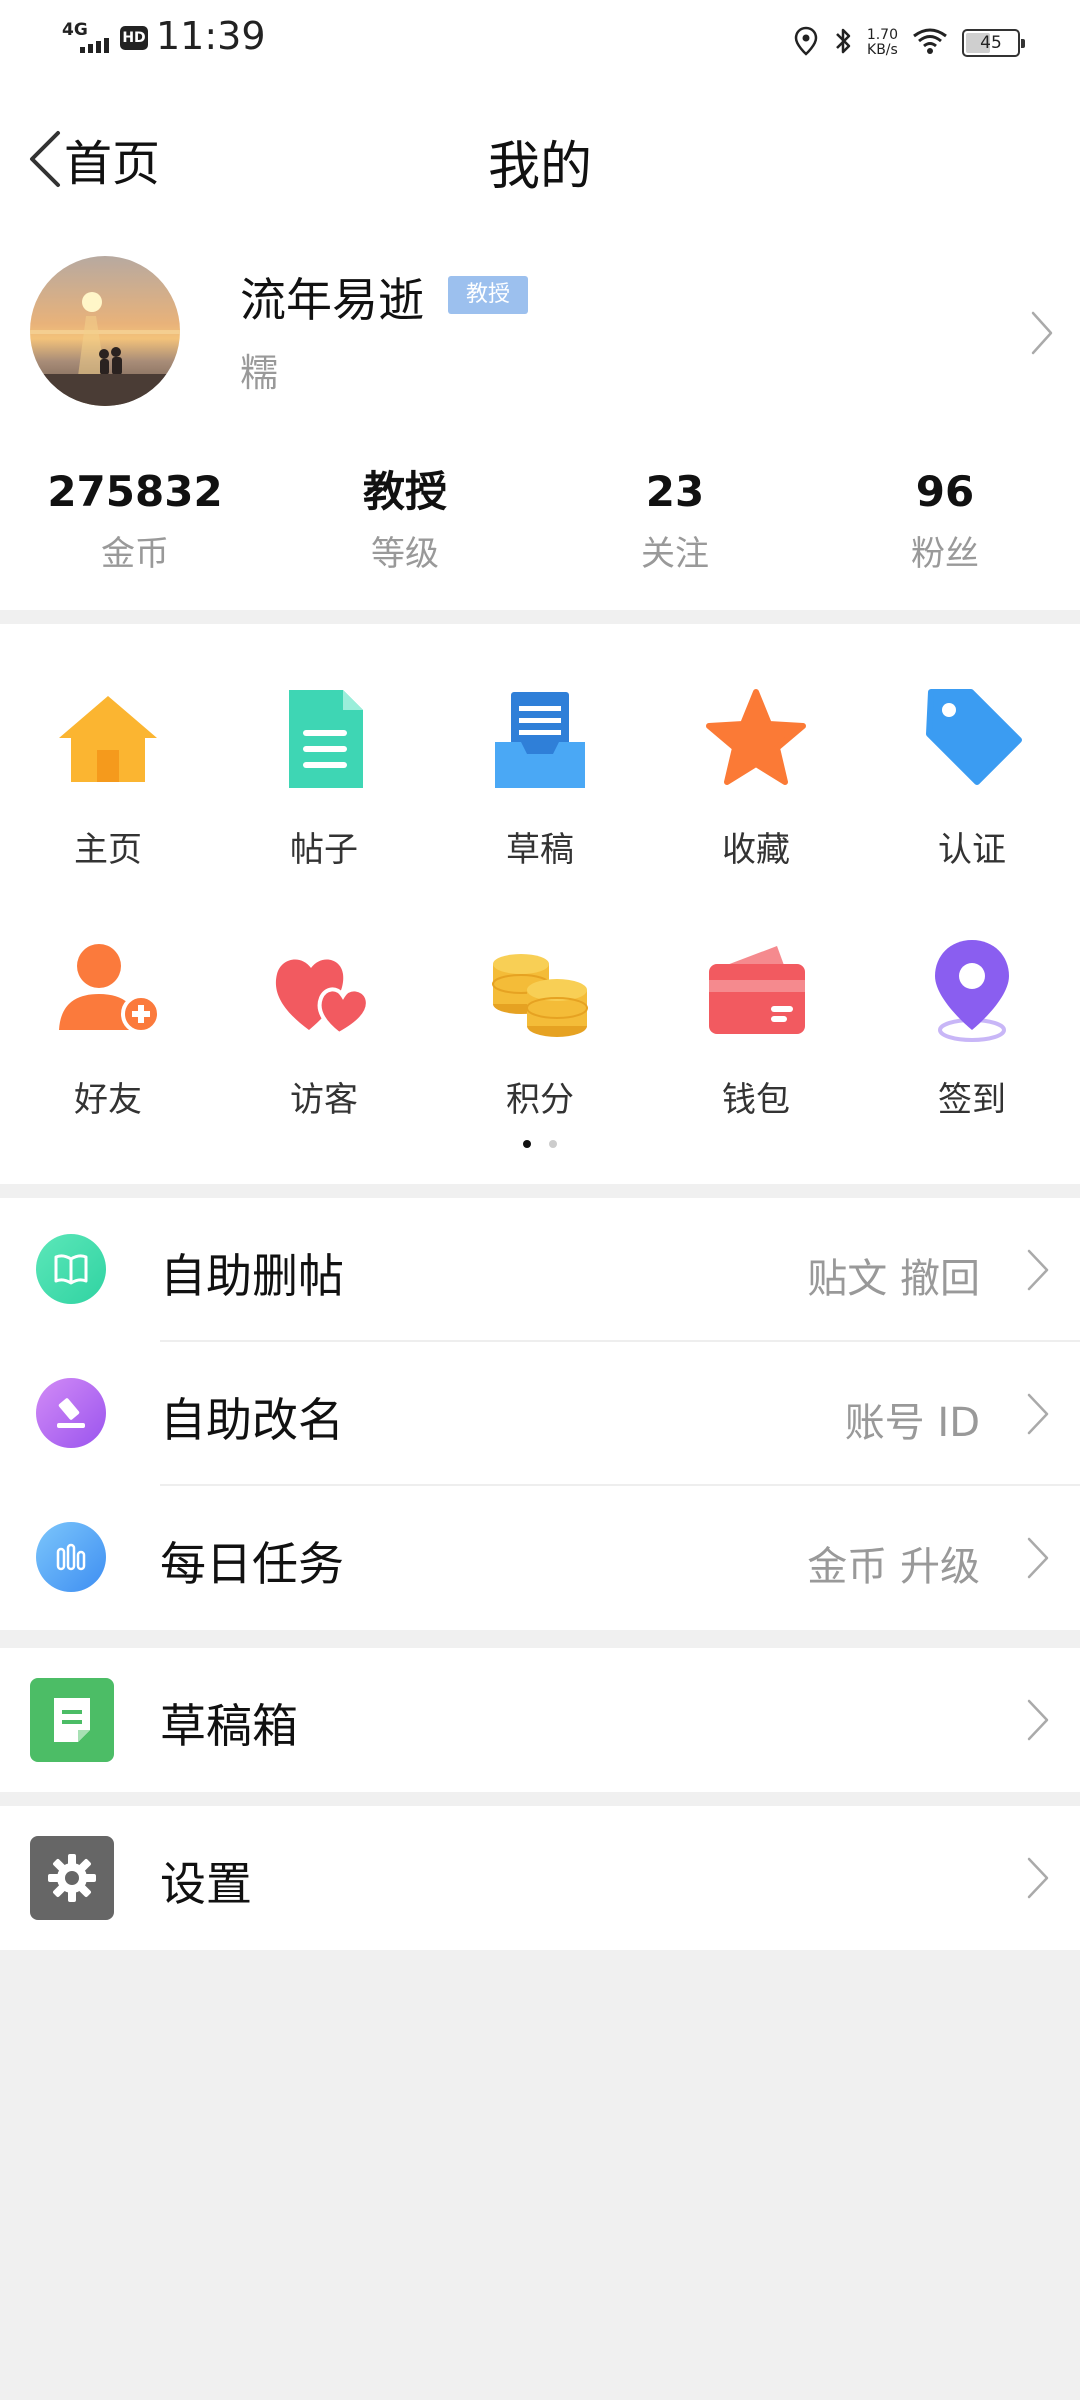  What do you see at coordinates (553, 1144) in the screenshot?
I see `page-dot` at bounding box center [553, 1144].